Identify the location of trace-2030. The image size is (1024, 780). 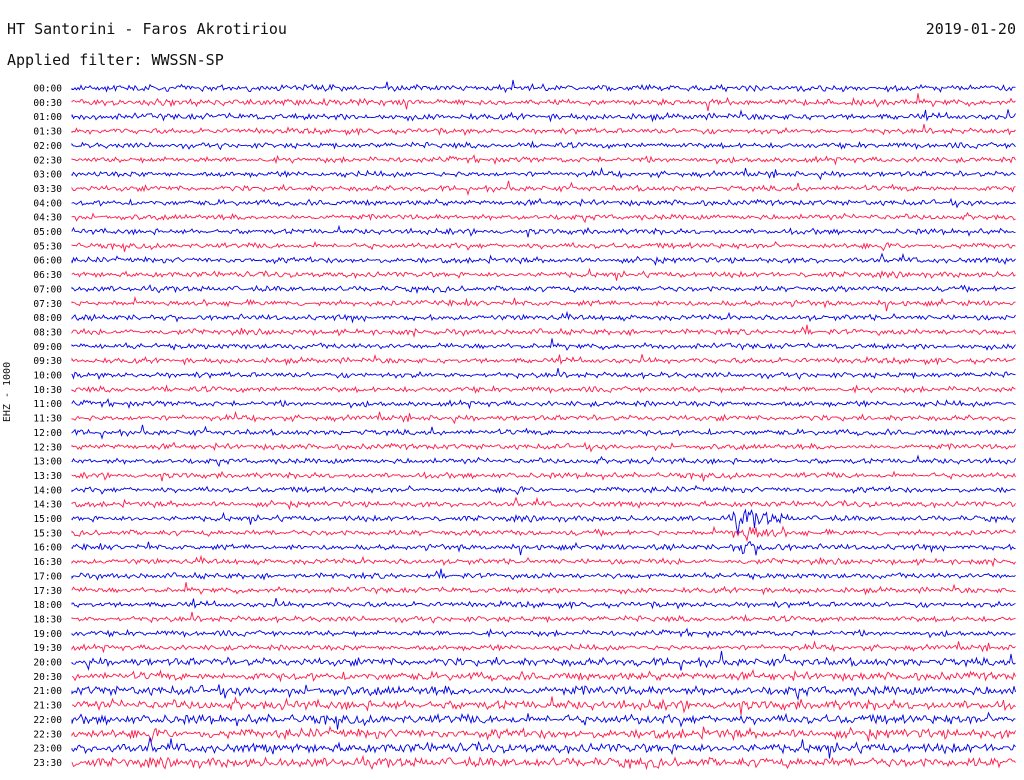
(543, 676).